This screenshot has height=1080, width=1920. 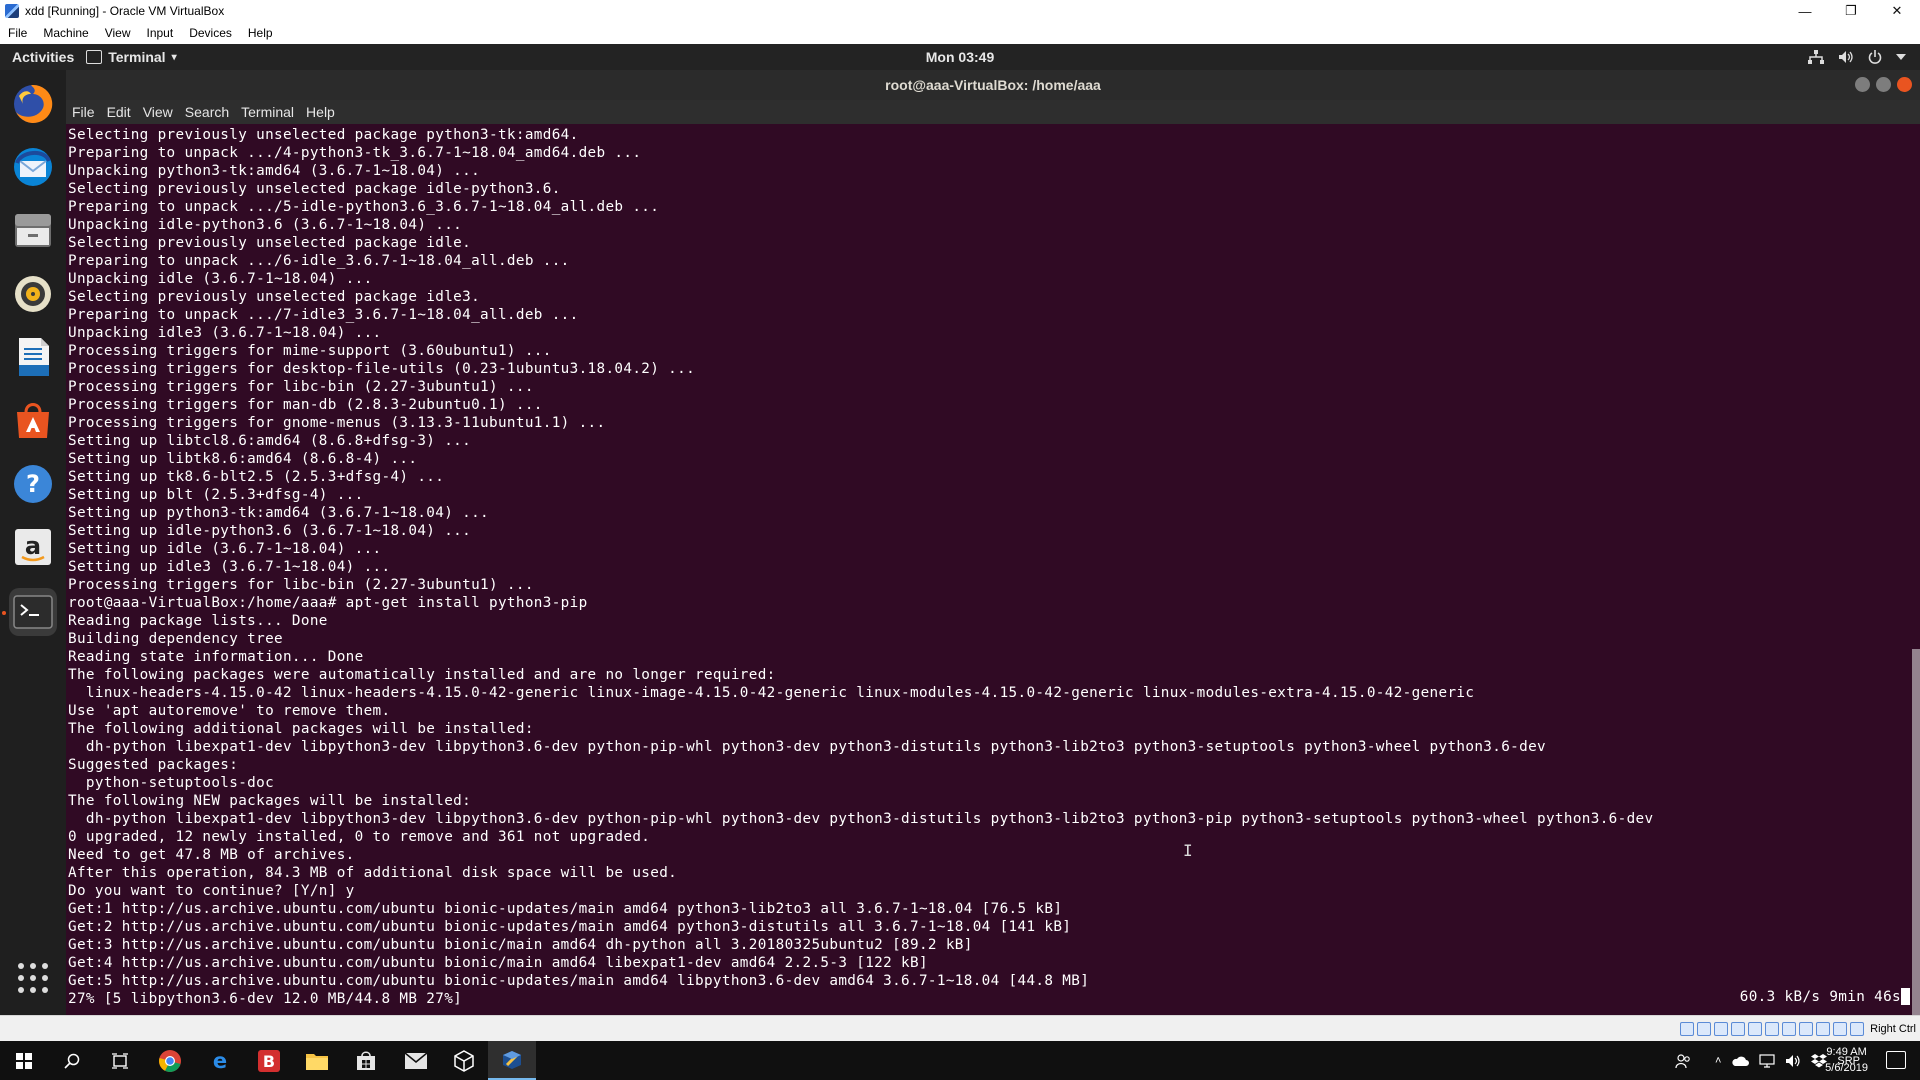 I want to click on virtualbox-icon, so click(x=512, y=1059).